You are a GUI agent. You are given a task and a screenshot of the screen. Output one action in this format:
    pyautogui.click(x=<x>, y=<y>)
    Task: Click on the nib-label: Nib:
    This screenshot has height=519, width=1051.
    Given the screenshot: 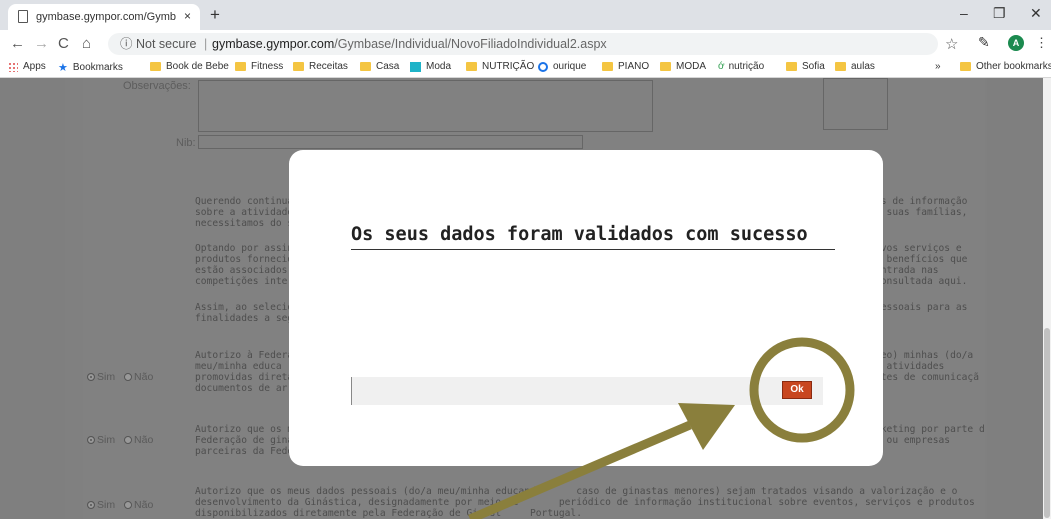 What is the action you would take?
    pyautogui.click(x=186, y=143)
    